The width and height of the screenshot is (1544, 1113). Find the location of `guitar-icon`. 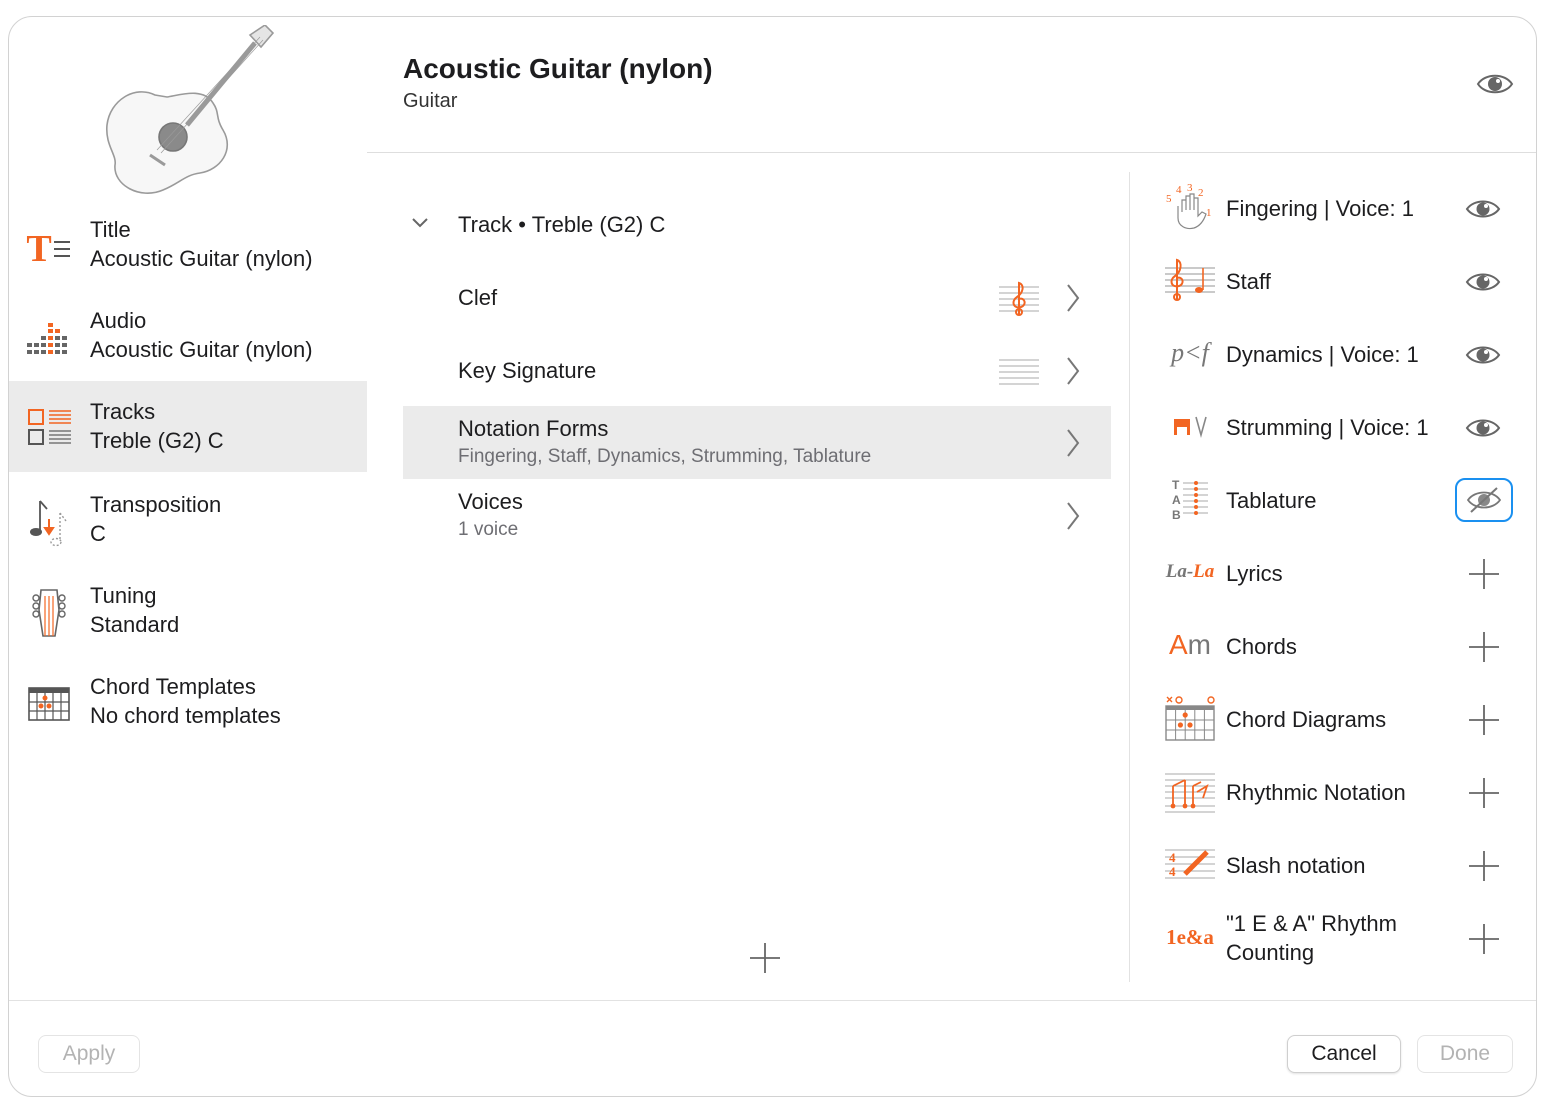

guitar-icon is located at coordinates (190, 109).